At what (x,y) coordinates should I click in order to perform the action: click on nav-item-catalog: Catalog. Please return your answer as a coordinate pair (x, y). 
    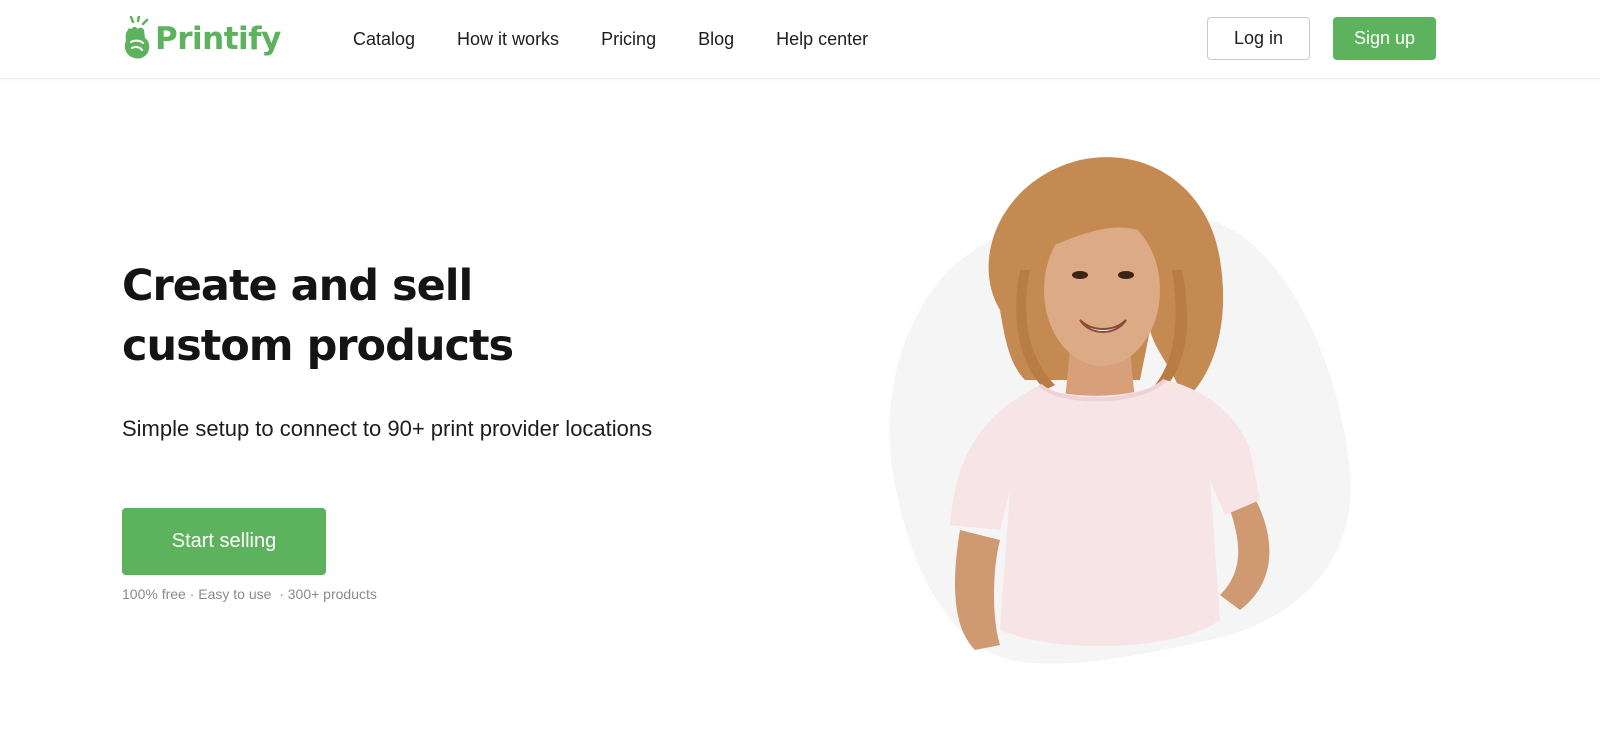
    Looking at the image, I should click on (384, 39).